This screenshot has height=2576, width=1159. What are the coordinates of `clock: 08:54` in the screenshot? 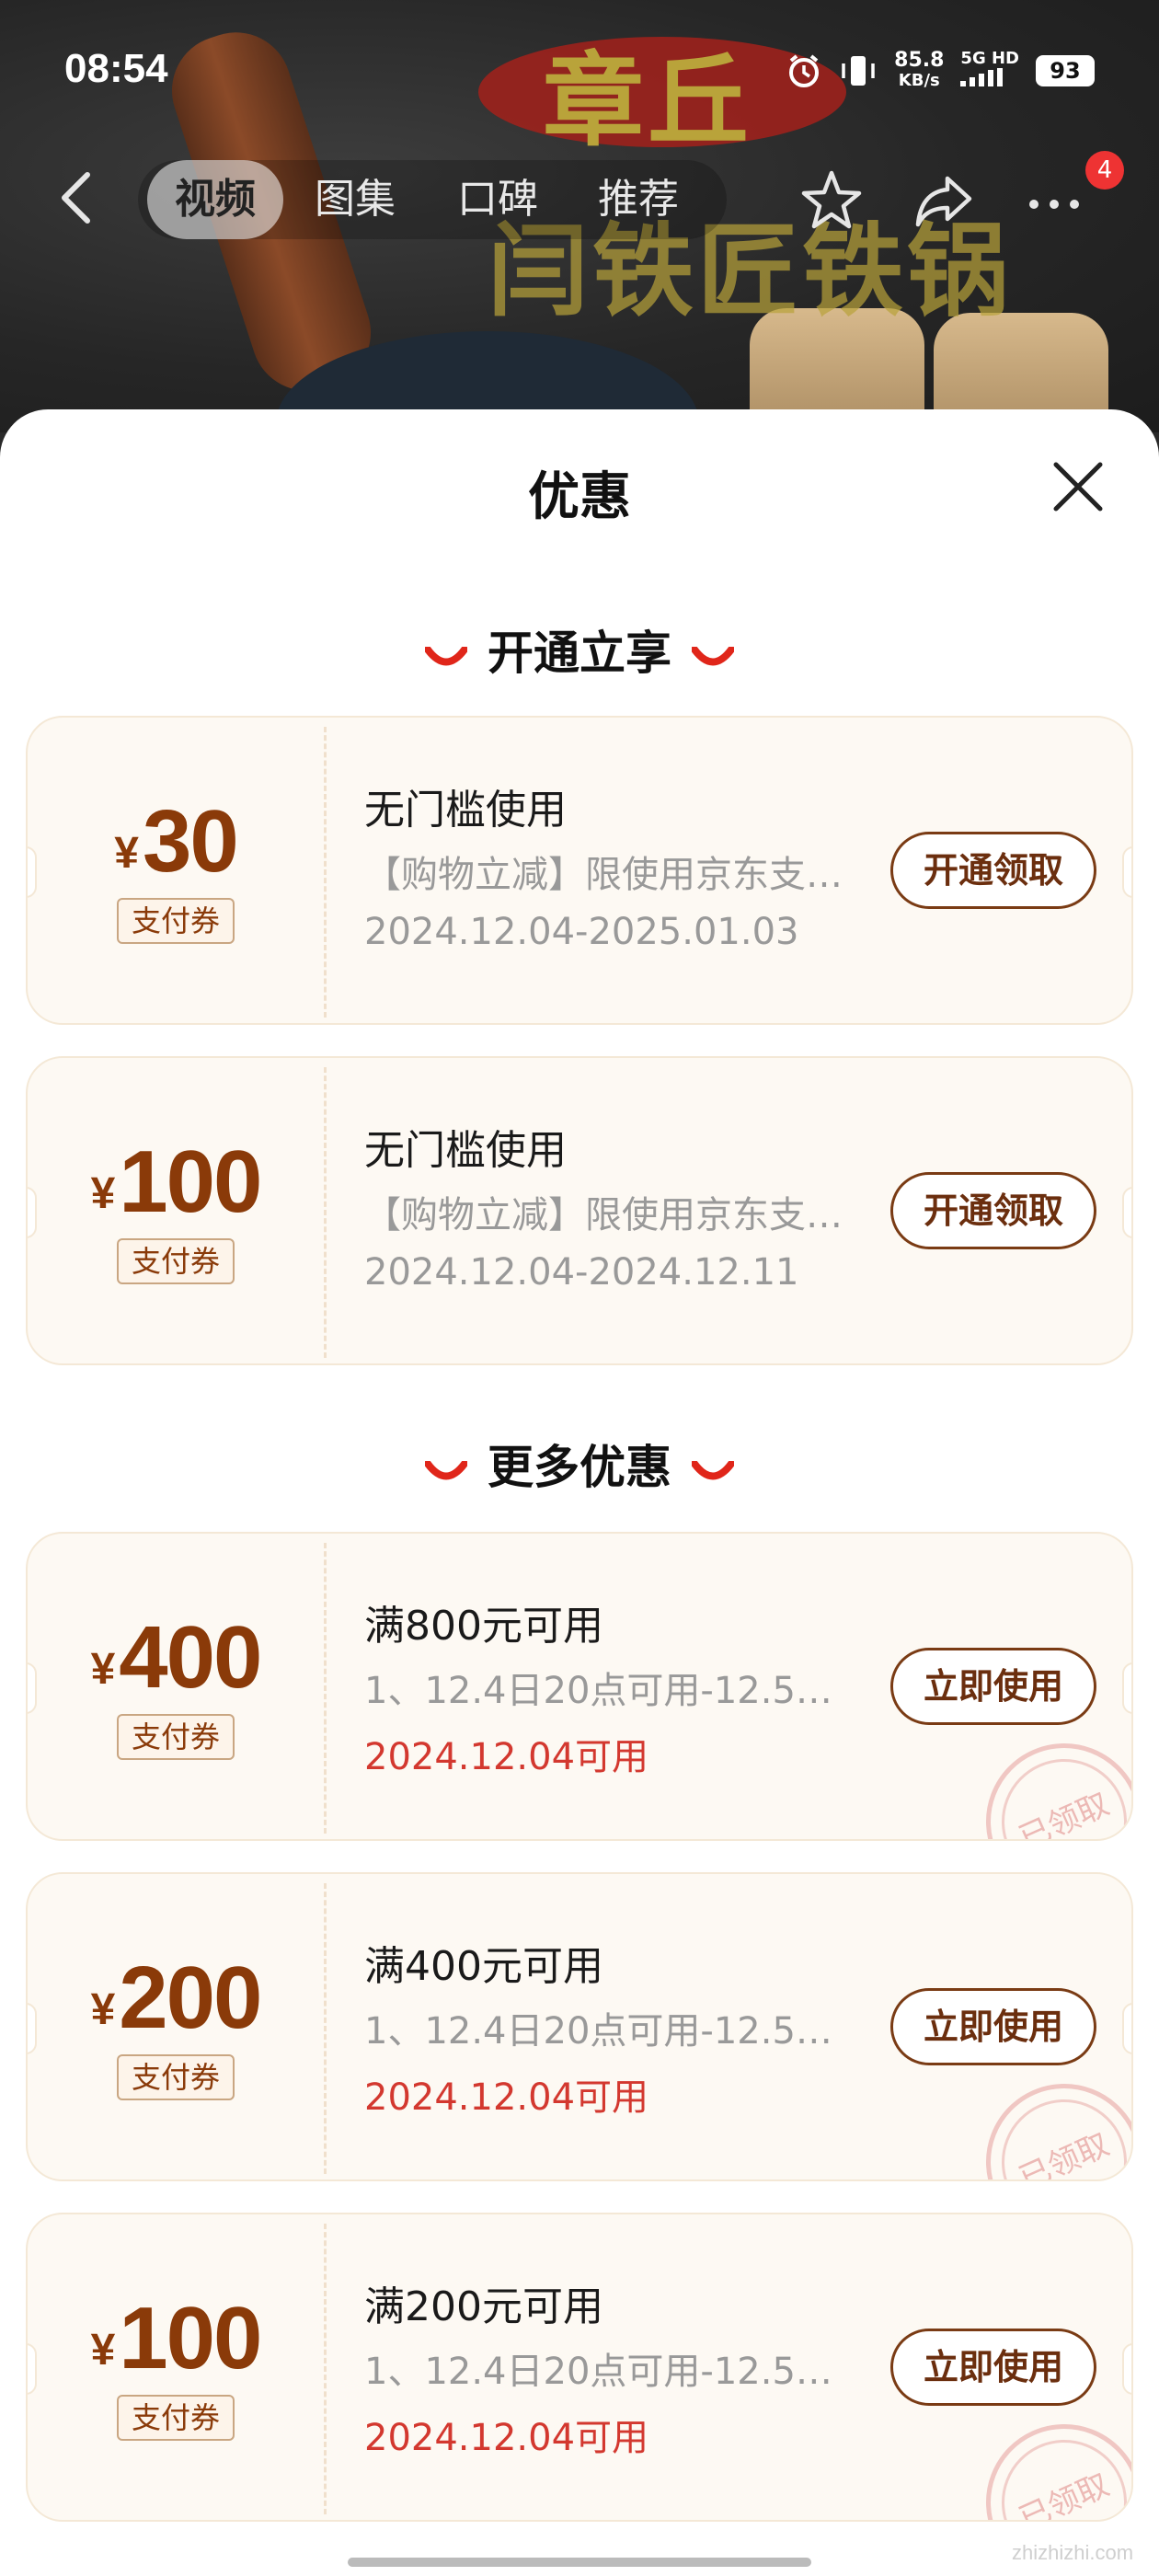 It's located at (116, 68).